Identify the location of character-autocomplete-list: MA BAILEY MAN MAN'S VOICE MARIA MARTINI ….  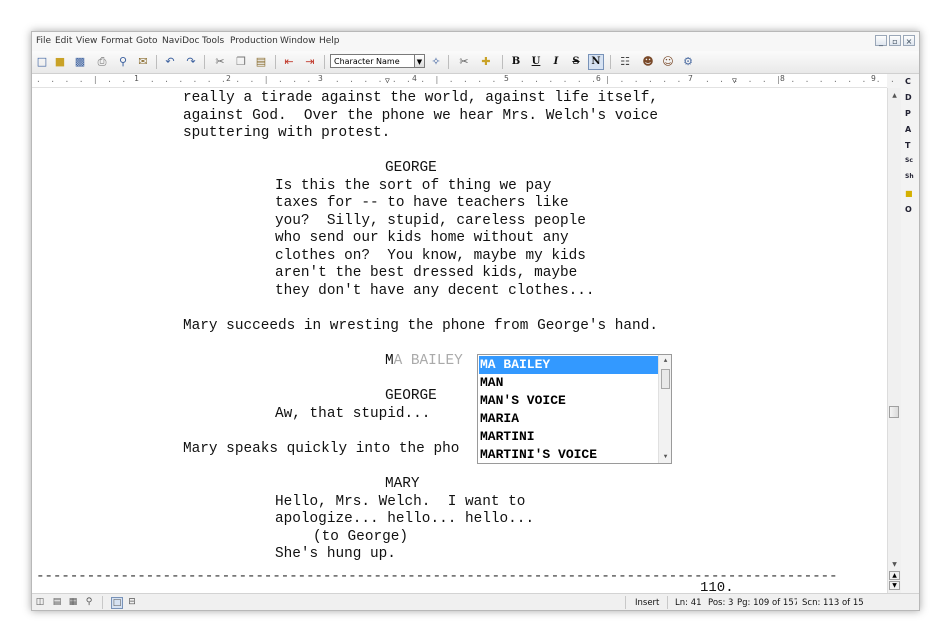
(574, 409).